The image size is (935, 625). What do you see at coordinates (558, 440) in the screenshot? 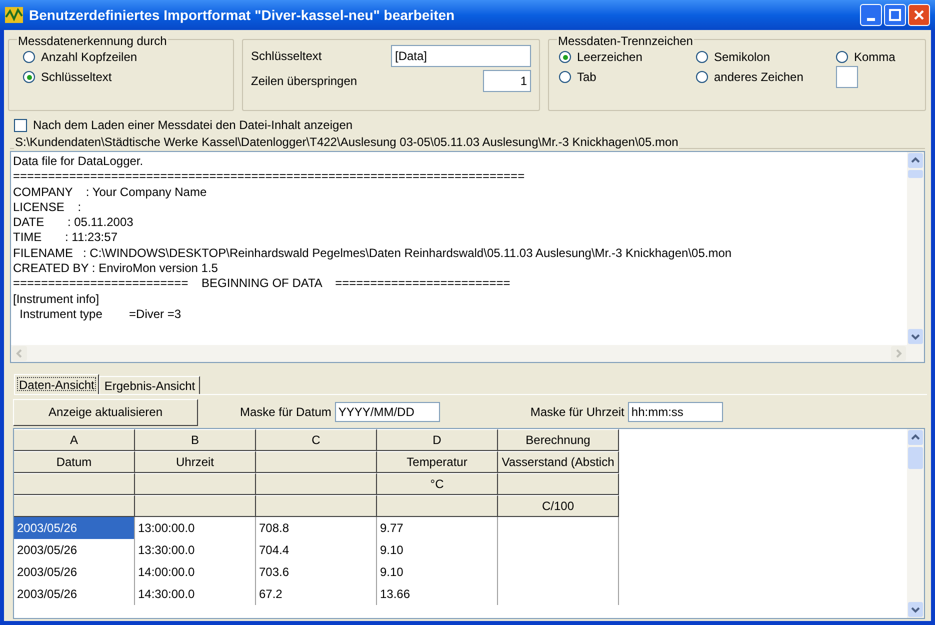
I see `column-header: Berechnung` at bounding box center [558, 440].